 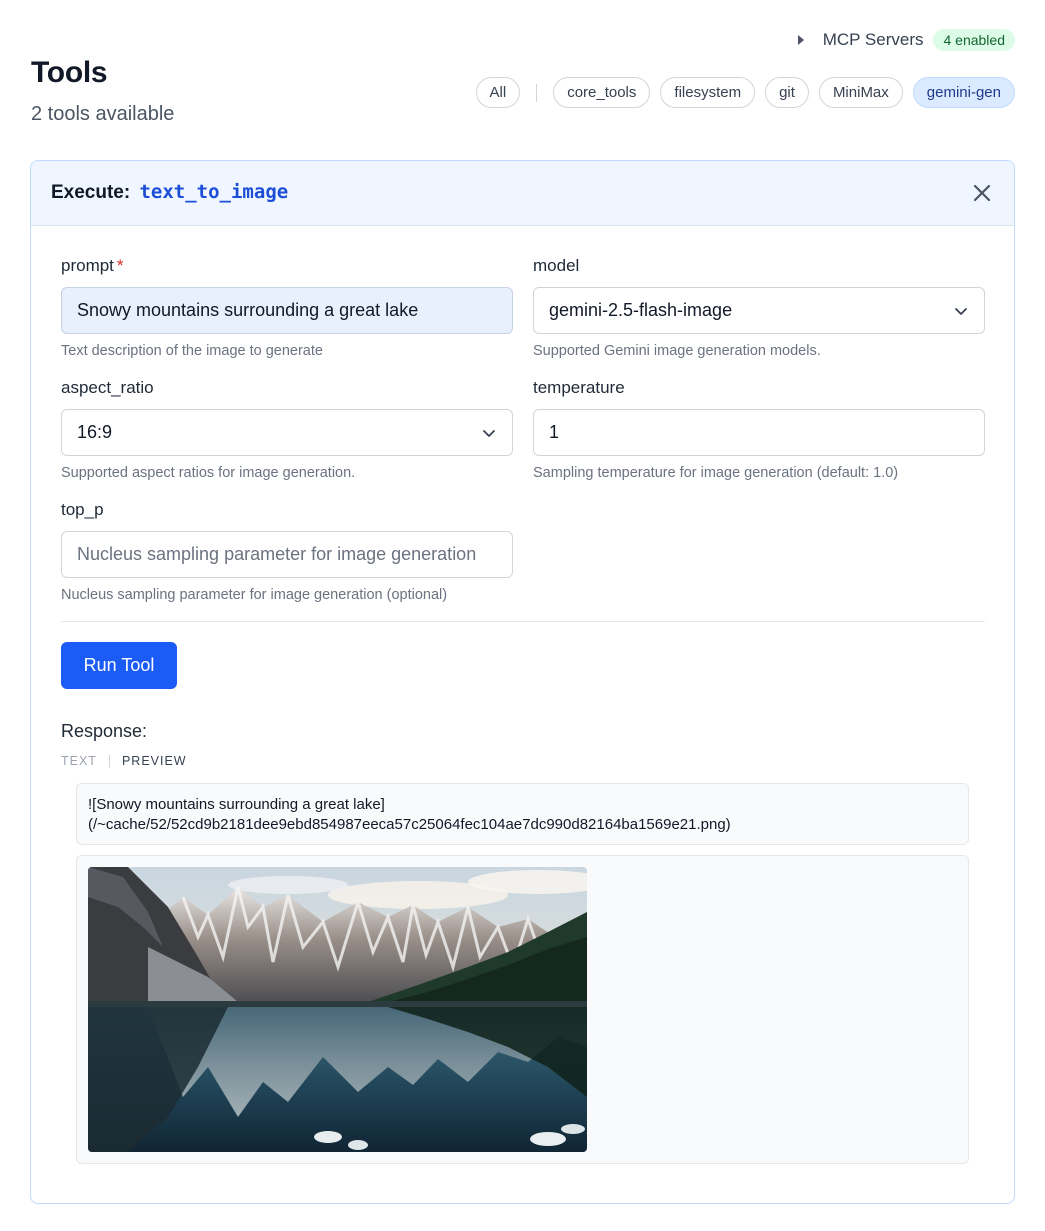 What do you see at coordinates (95, 432) in the screenshot?
I see `aspect-ratio-value: 16:9` at bounding box center [95, 432].